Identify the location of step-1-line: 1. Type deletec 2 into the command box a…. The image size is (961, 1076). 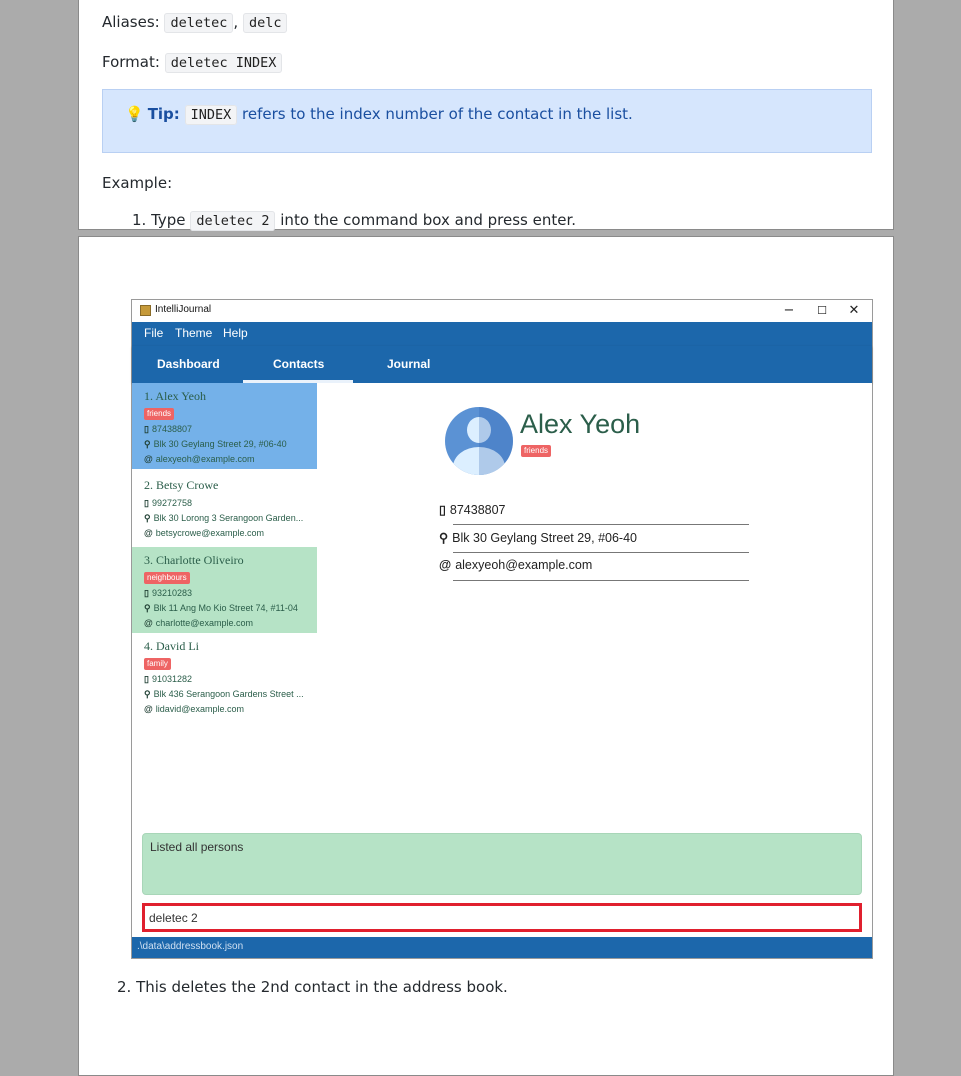
(354, 221).